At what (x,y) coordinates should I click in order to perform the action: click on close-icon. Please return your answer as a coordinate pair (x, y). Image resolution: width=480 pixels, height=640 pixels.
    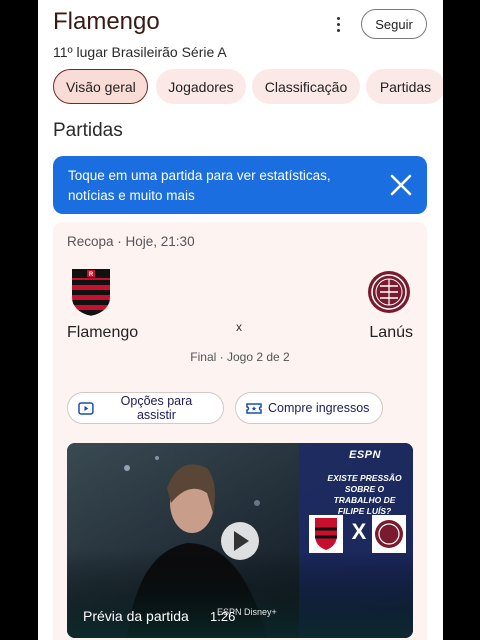
    Looking at the image, I should click on (401, 185).